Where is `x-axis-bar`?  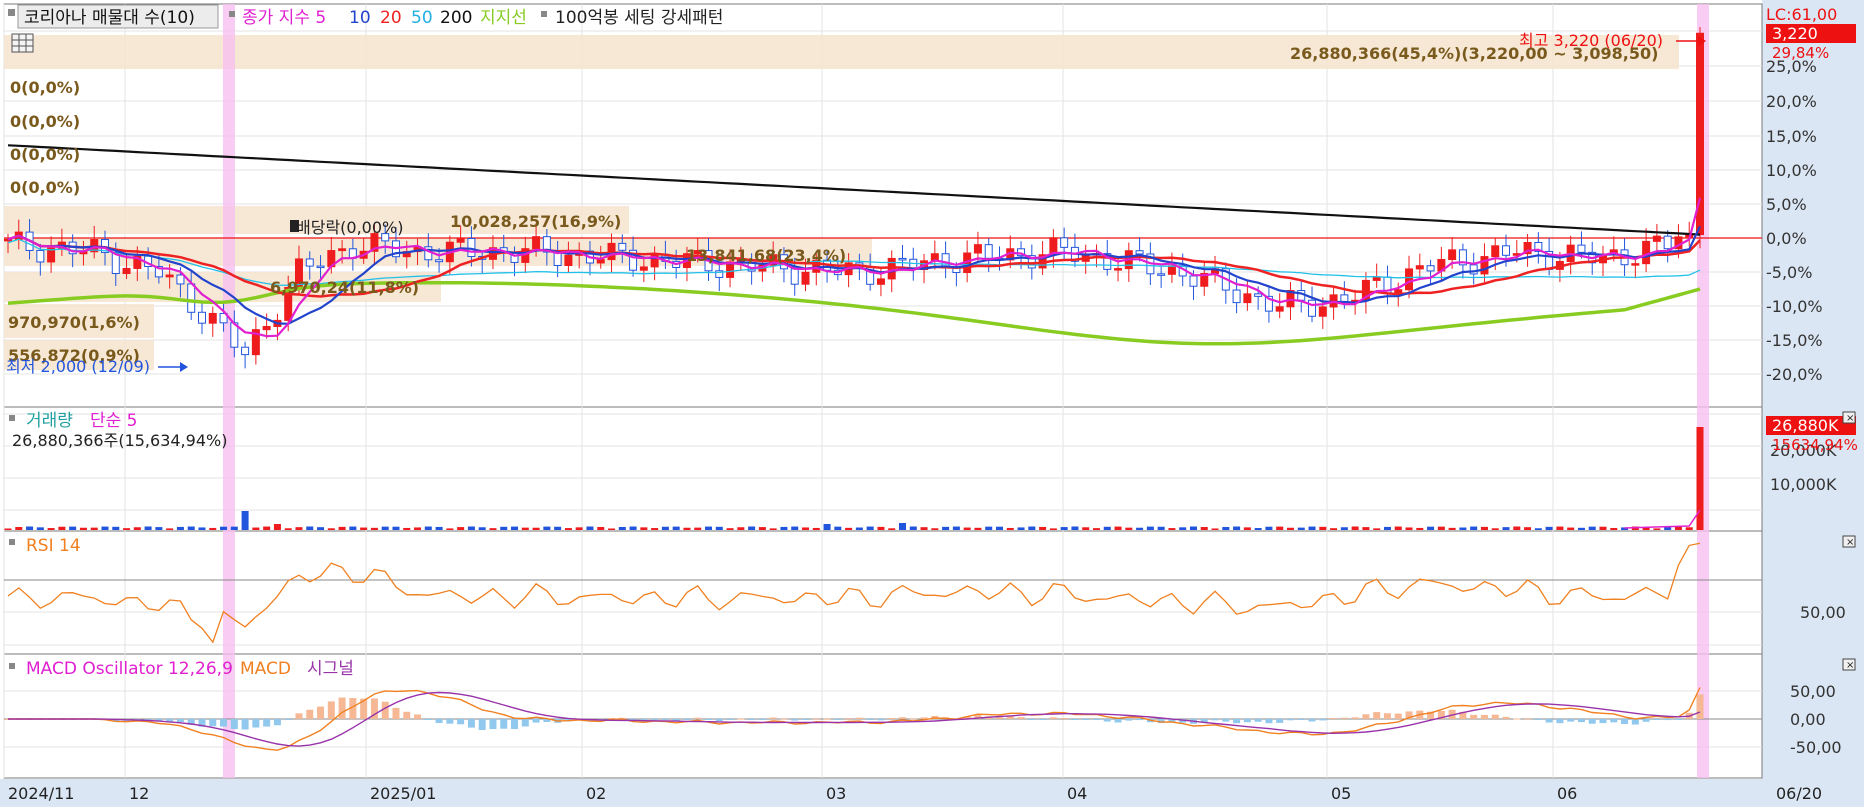
x-axis-bar is located at coordinates (932, 793).